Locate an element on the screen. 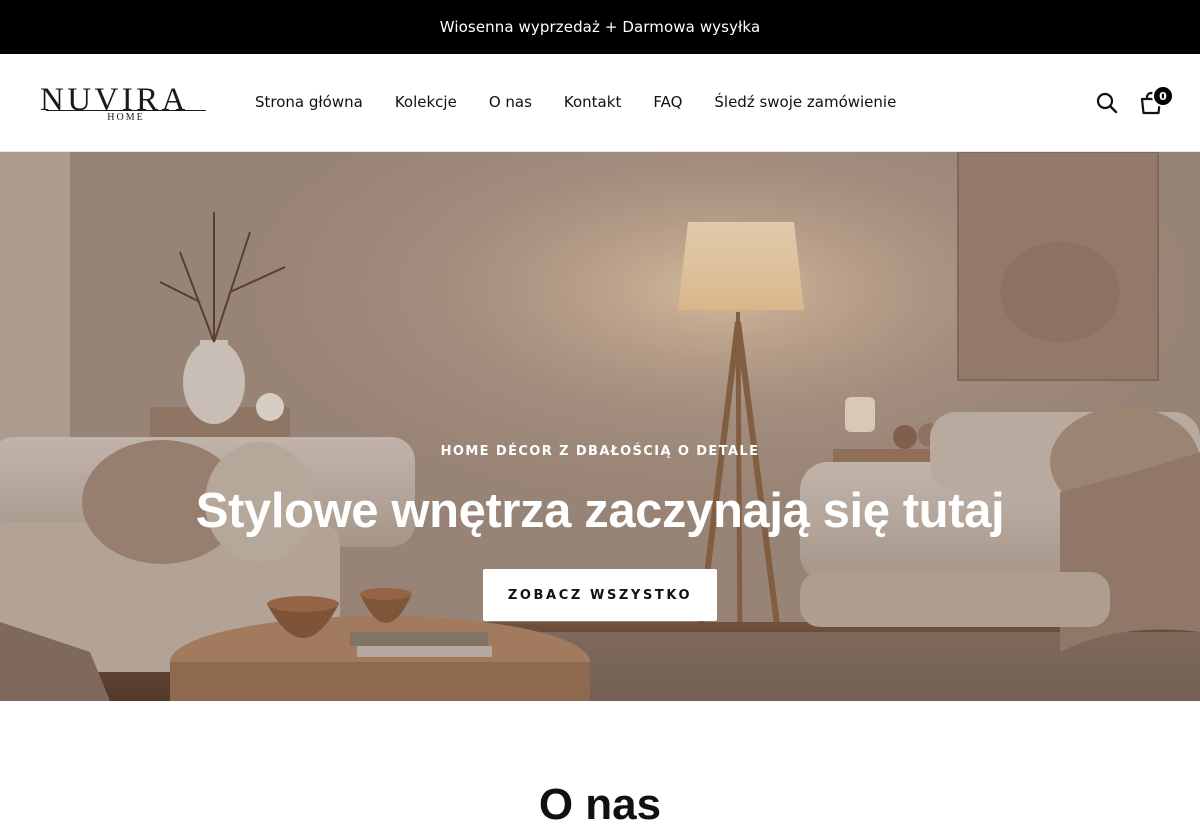 This screenshot has width=1200, height=830. nav-item-faq: FAQ is located at coordinates (667, 102).